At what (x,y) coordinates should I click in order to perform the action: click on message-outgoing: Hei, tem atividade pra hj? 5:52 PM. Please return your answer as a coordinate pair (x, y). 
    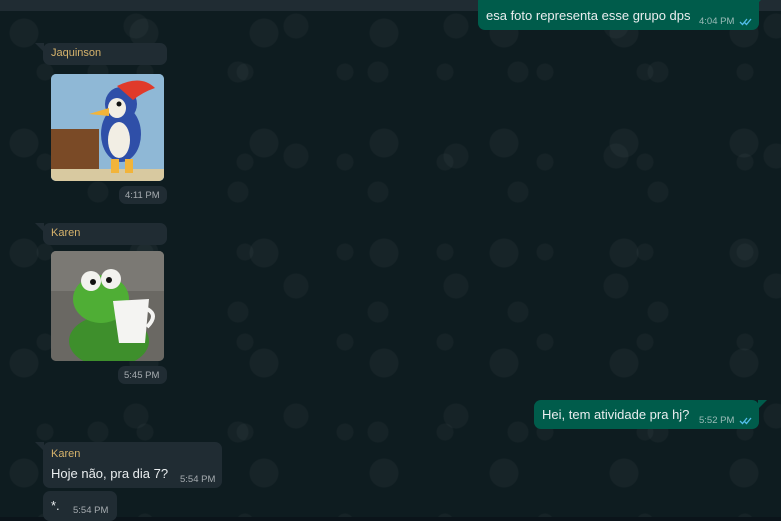
    Looking at the image, I should click on (650, 414).